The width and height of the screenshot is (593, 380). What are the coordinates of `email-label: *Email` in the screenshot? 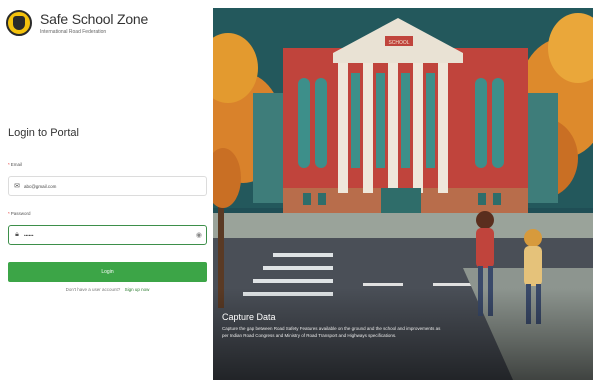 It's located at (15, 164).